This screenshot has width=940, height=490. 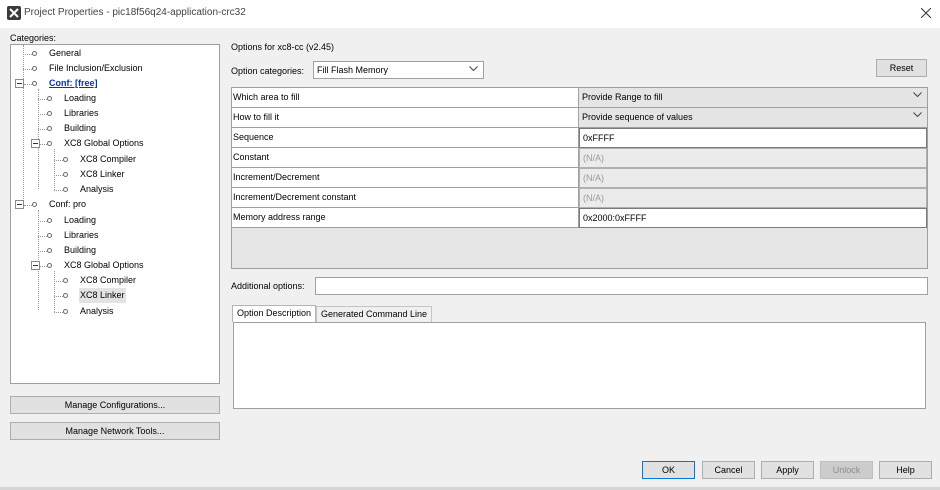 What do you see at coordinates (753, 98) in the screenshot?
I see `which-area-select: Provide Range to fill` at bounding box center [753, 98].